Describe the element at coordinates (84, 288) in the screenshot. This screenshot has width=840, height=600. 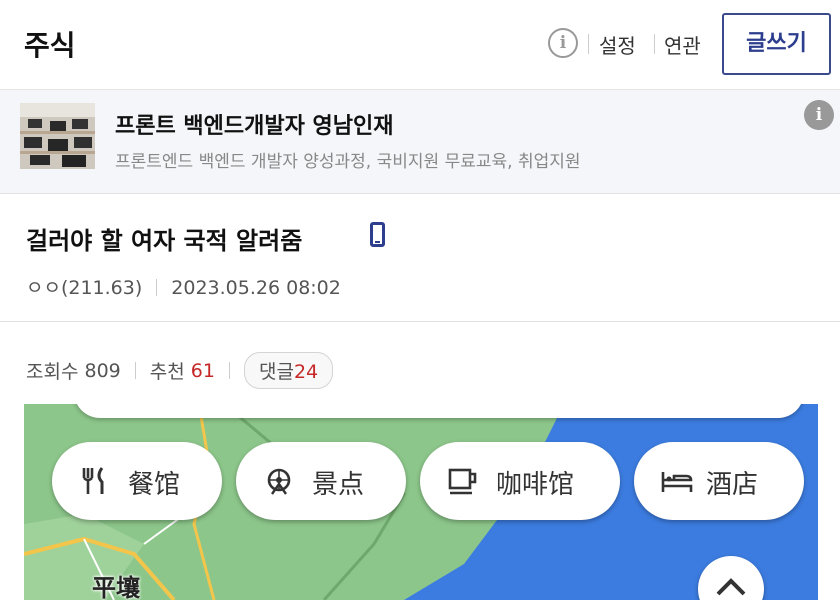
I see `author: ㅇㅇ(211.63)` at that location.